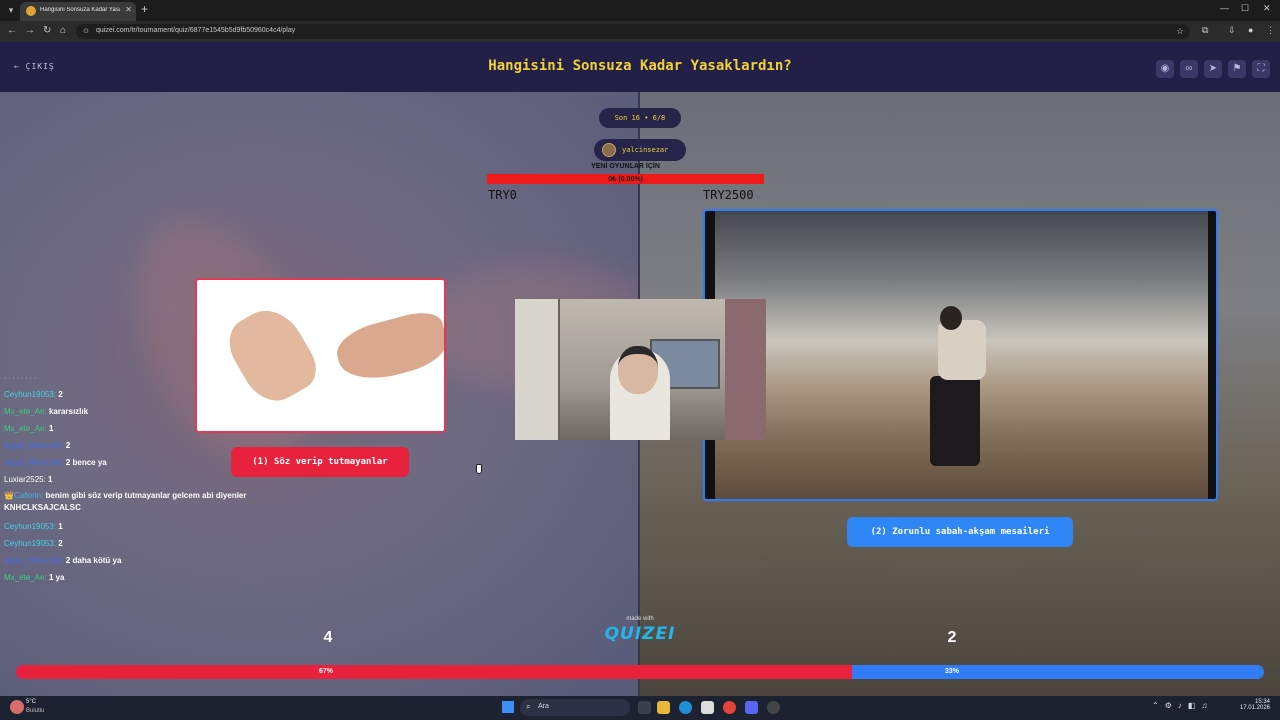 The image size is (1280, 720). What do you see at coordinates (1224, 8) in the screenshot?
I see `minimize-button: —` at bounding box center [1224, 8].